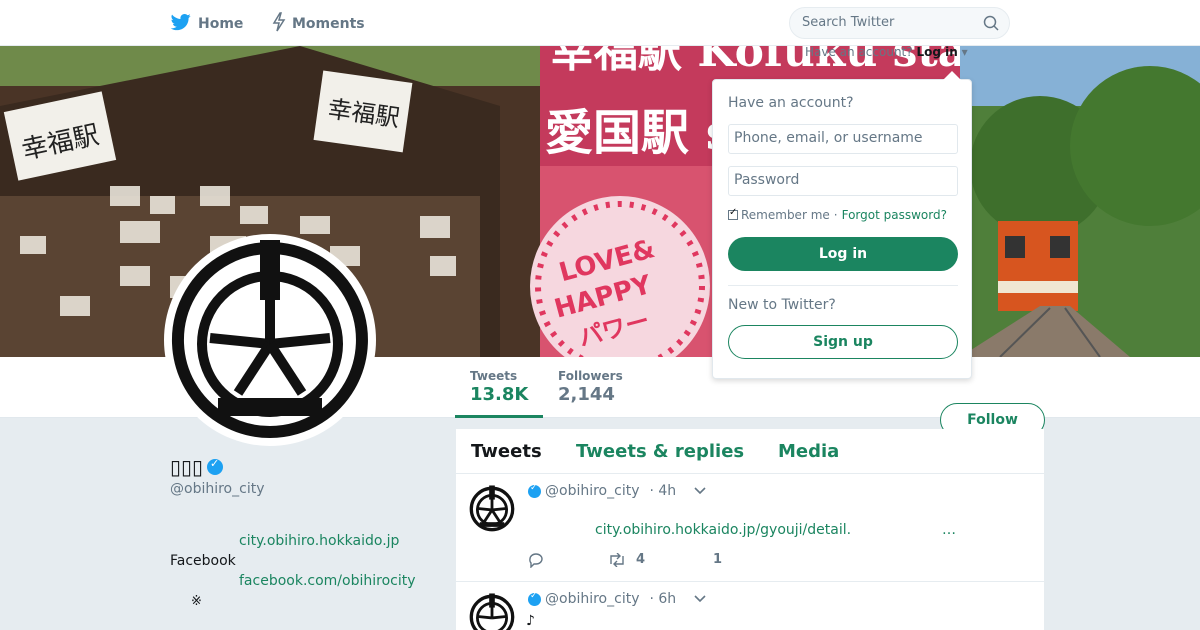 This screenshot has height=630, width=1200. I want to click on tweet-header: @obihiro_city · 6h, so click(617, 599).